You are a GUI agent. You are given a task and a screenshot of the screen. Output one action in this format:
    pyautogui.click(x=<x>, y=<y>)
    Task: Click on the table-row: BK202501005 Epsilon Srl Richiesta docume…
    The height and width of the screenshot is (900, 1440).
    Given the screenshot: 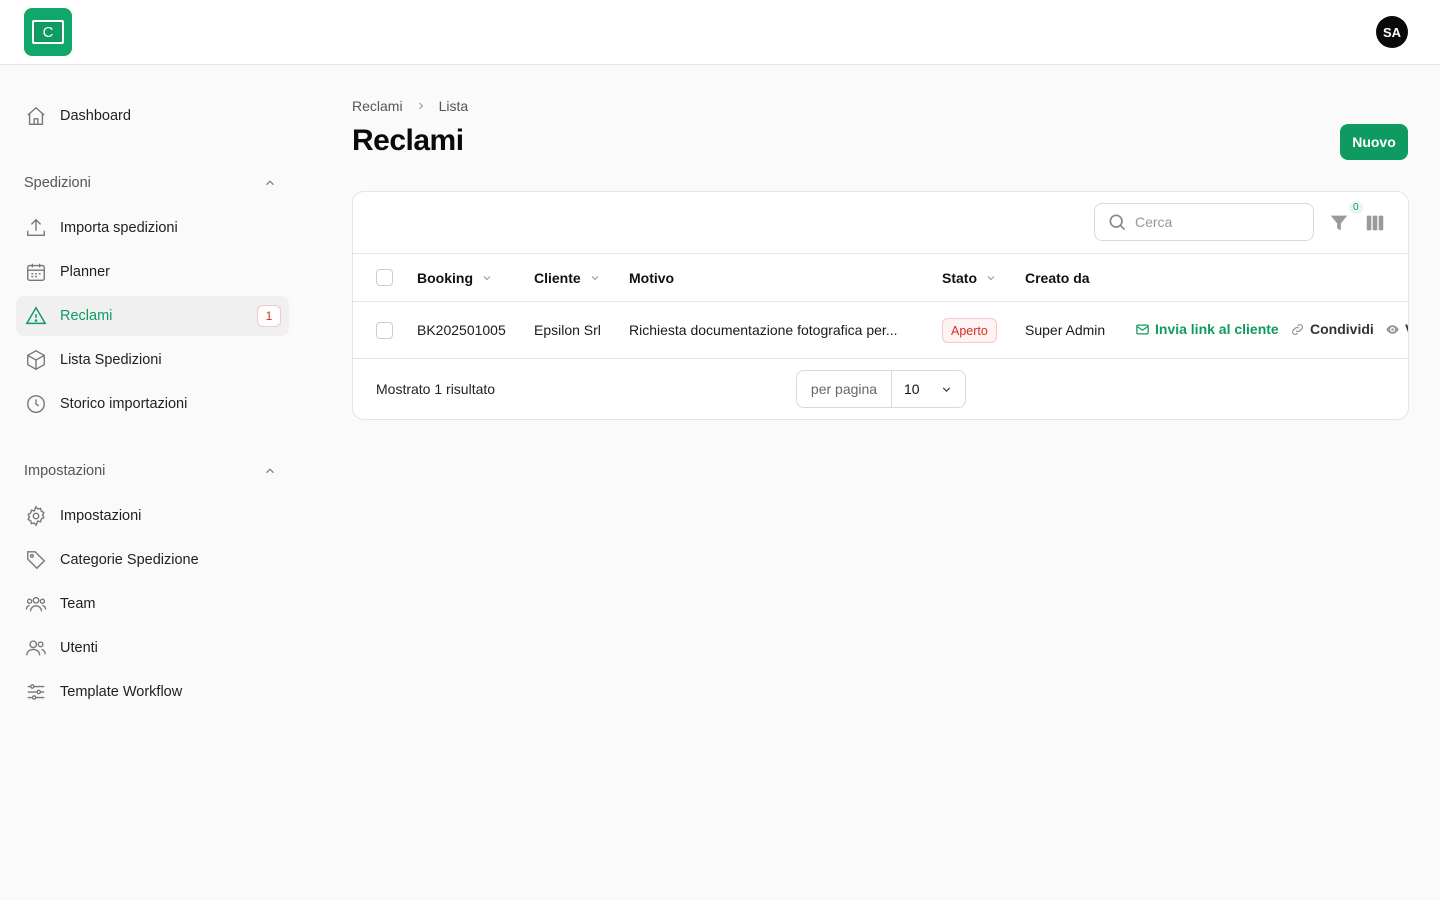 What is the action you would take?
    pyautogui.click(x=880, y=330)
    